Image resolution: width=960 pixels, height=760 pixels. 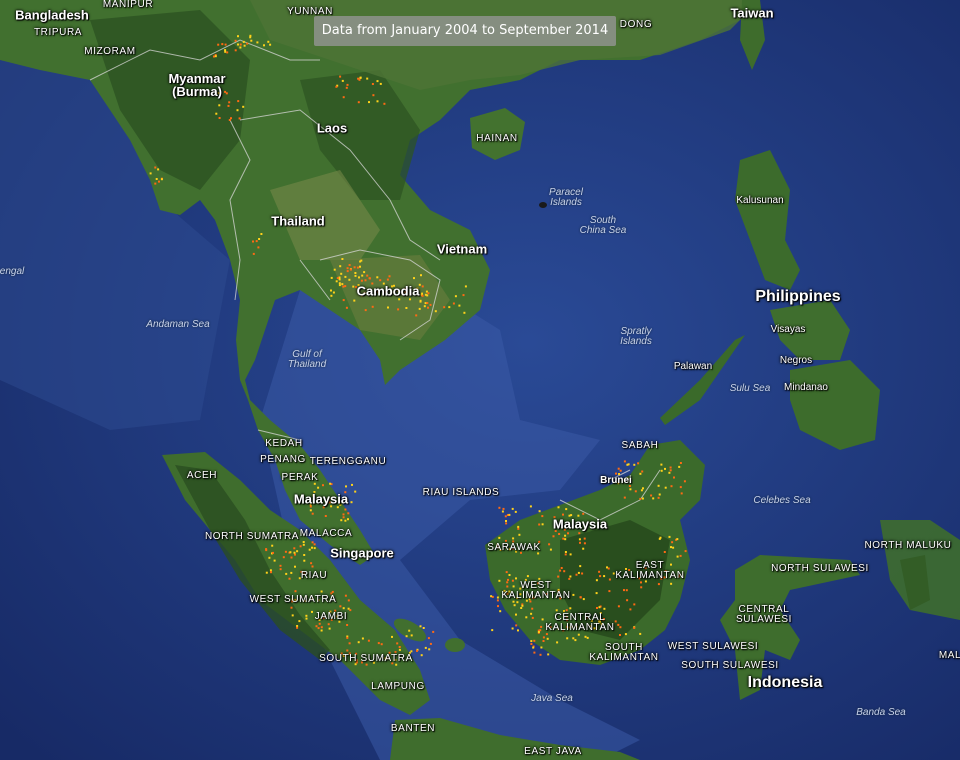 I want to click on label-aceh: ACEH, so click(x=202, y=475).